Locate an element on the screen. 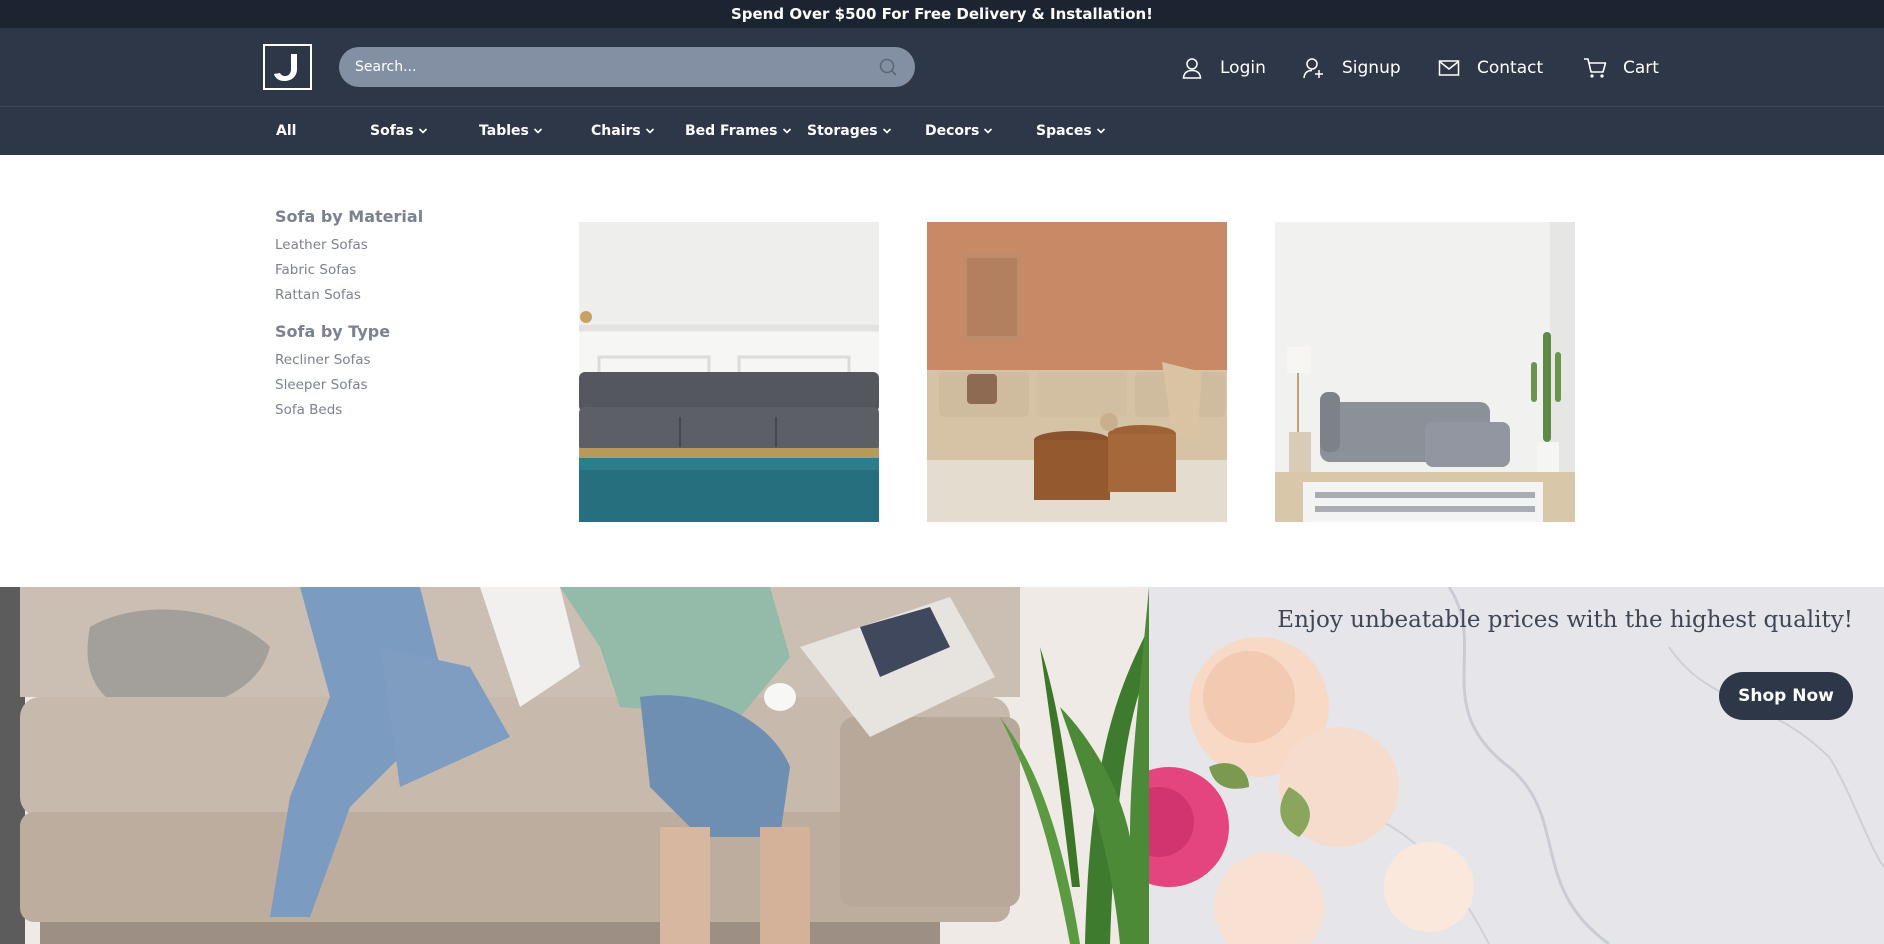  search-input is located at coordinates (616, 67).